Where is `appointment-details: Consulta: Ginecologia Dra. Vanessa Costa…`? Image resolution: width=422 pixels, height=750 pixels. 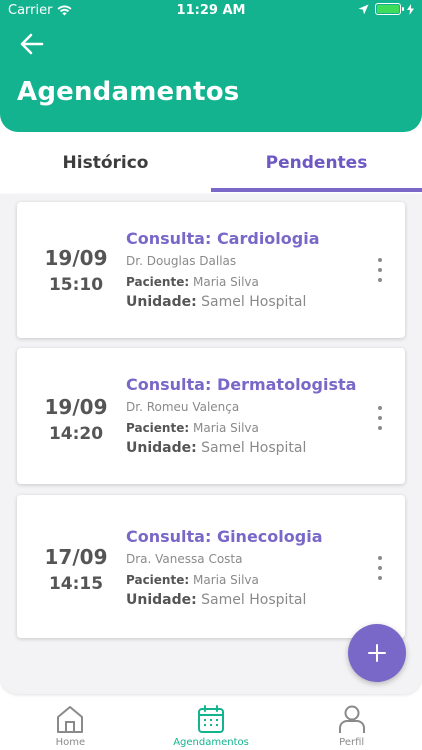
appointment-details: Consulta: Ginecologia Dra. Vanessa Costa… is located at coordinates (224, 570).